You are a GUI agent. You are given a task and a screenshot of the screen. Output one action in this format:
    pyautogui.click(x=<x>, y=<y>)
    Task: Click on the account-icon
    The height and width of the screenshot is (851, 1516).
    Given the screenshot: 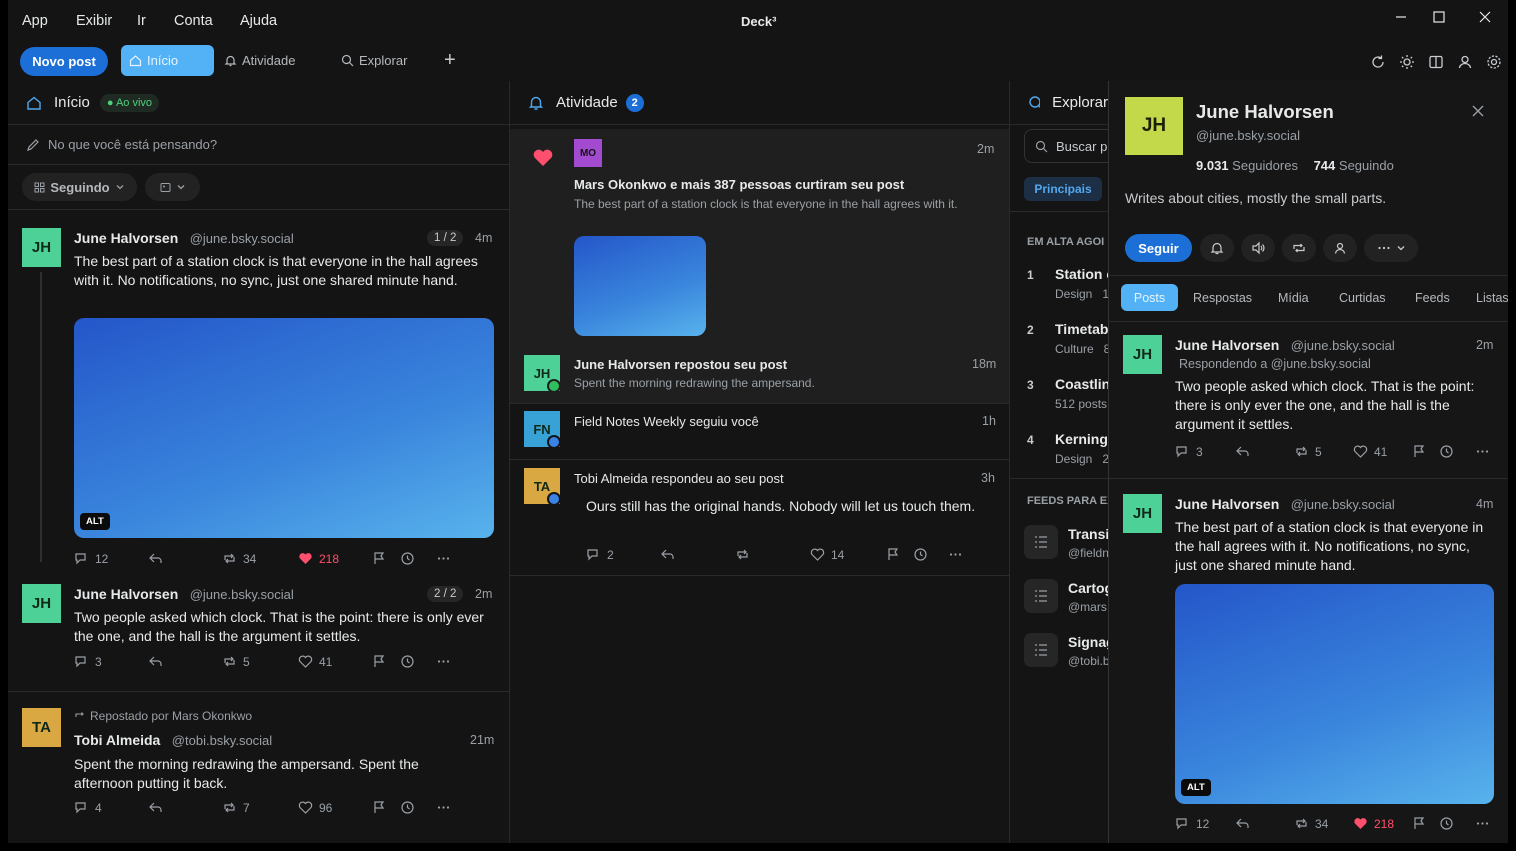 What is the action you would take?
    pyautogui.click(x=1465, y=62)
    